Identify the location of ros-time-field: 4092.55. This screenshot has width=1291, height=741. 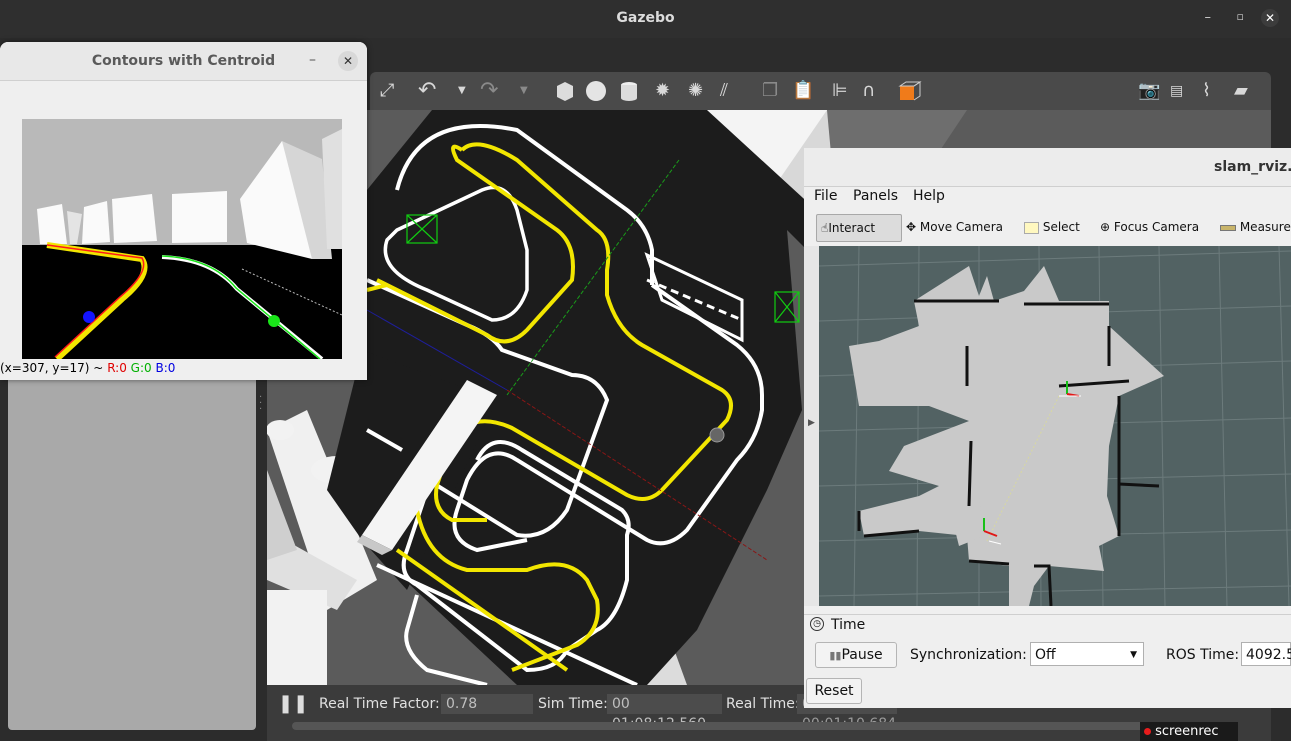
(1266, 654).